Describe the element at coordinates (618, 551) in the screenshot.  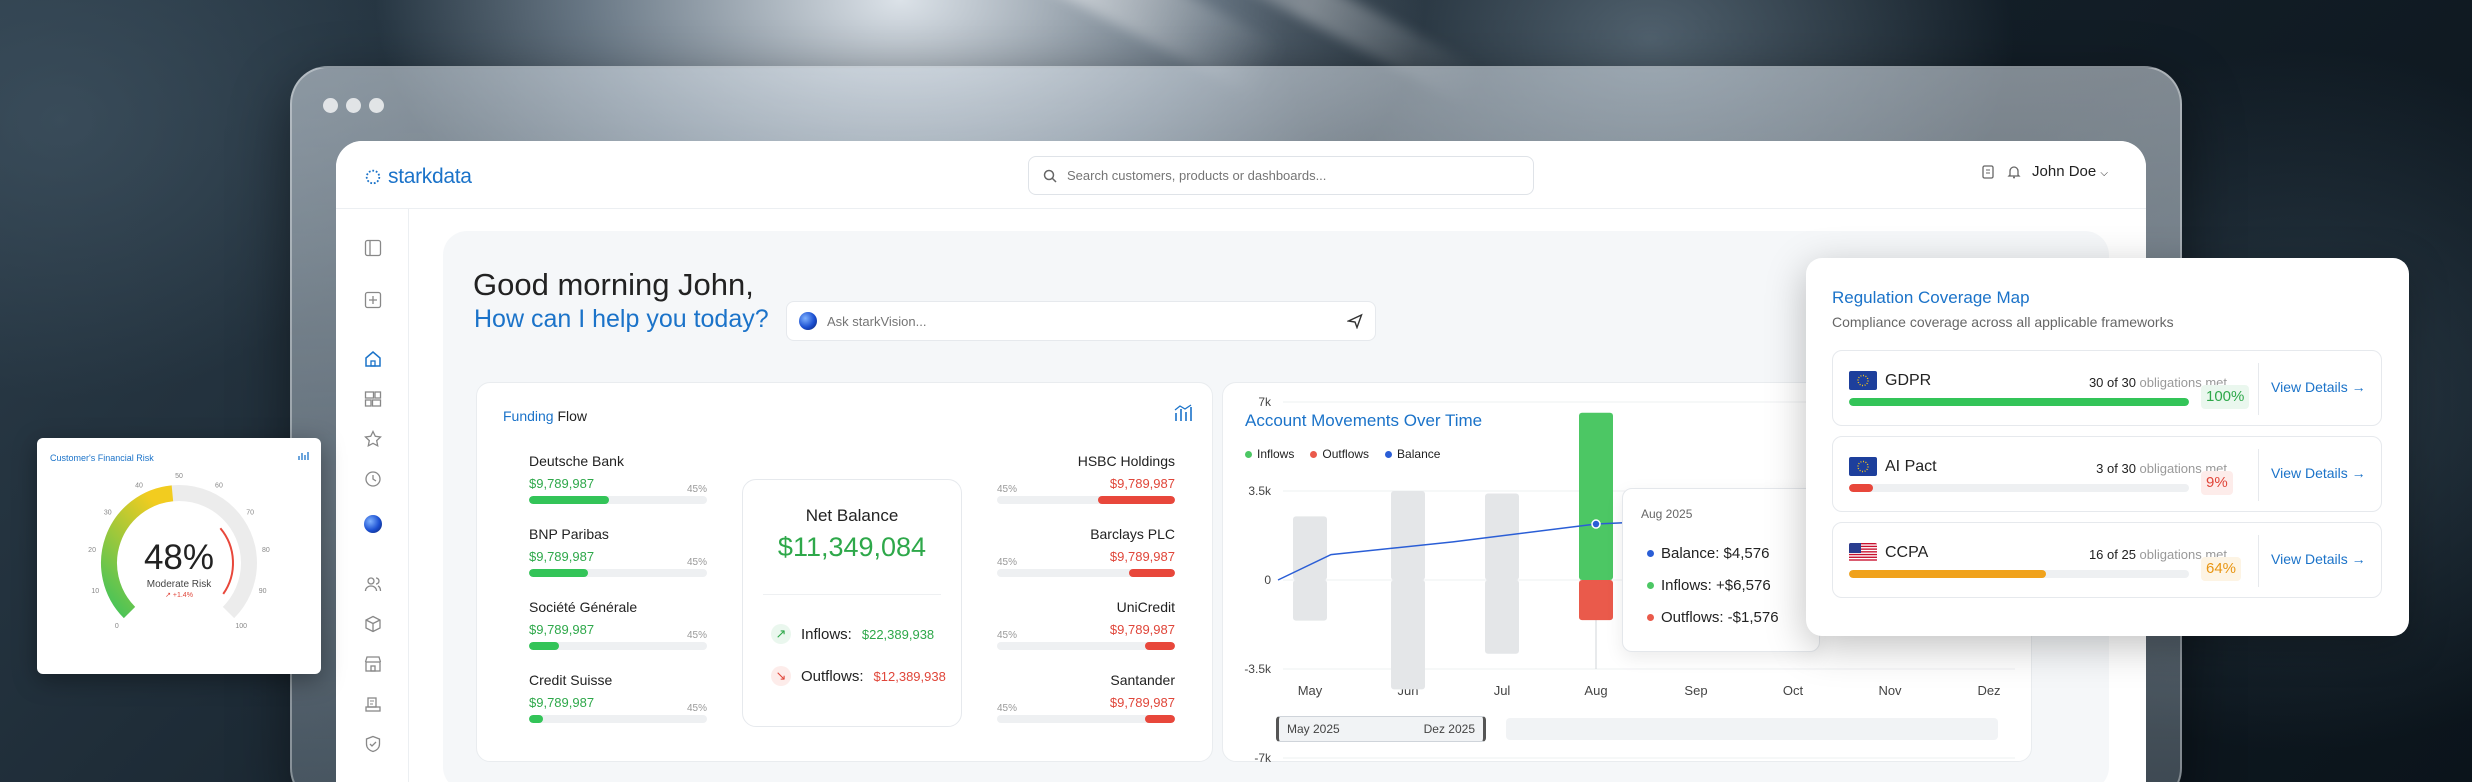
I see `left-bank-item: BNP Paribas $9,789,987 45%` at that location.